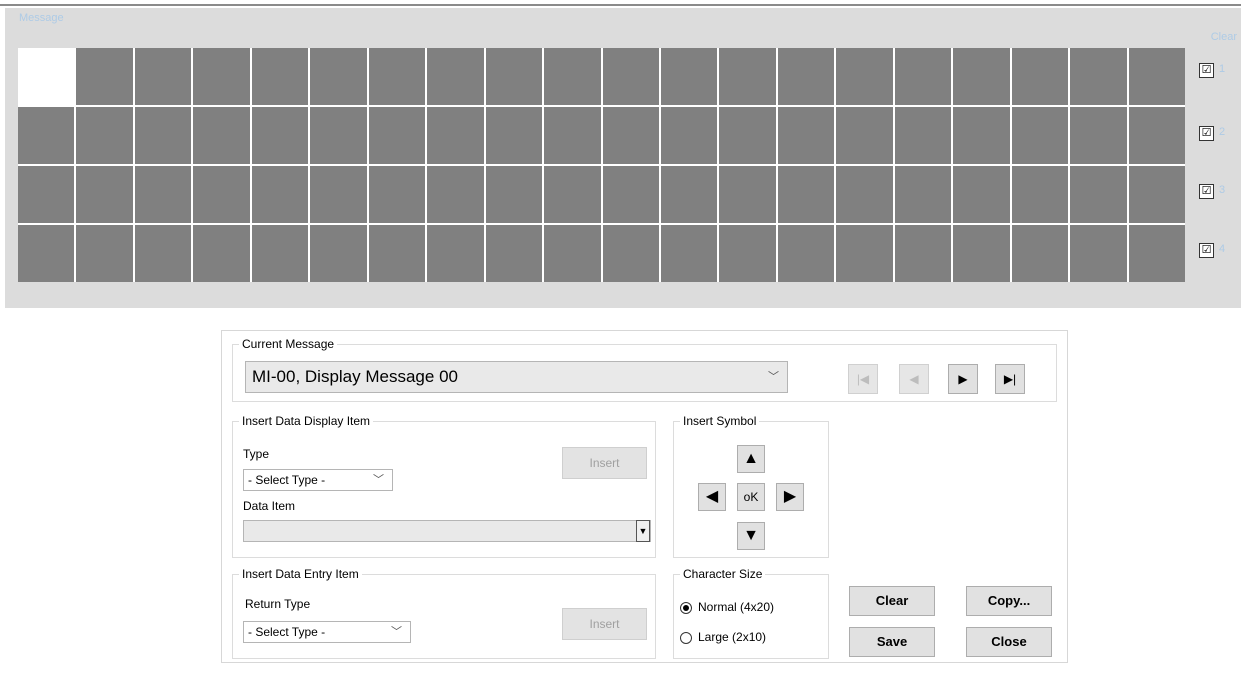 This screenshot has width=1241, height=675. Describe the element at coordinates (516, 377) in the screenshot. I see `current-message-select: MI-00, Display Message 00 ﹀` at that location.